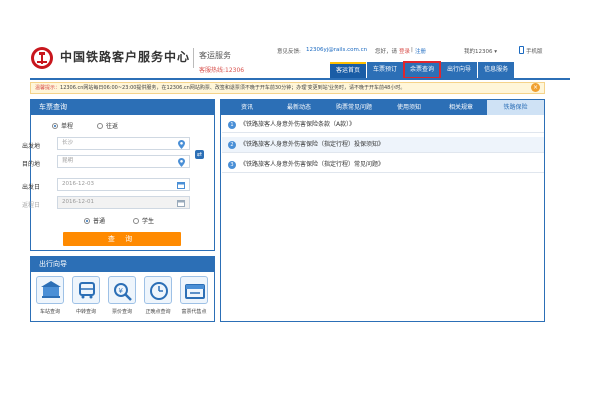 Image resolution: width=600 pixels, height=400 pixels. I want to click on one-way-radio: 单程, so click(62, 125).